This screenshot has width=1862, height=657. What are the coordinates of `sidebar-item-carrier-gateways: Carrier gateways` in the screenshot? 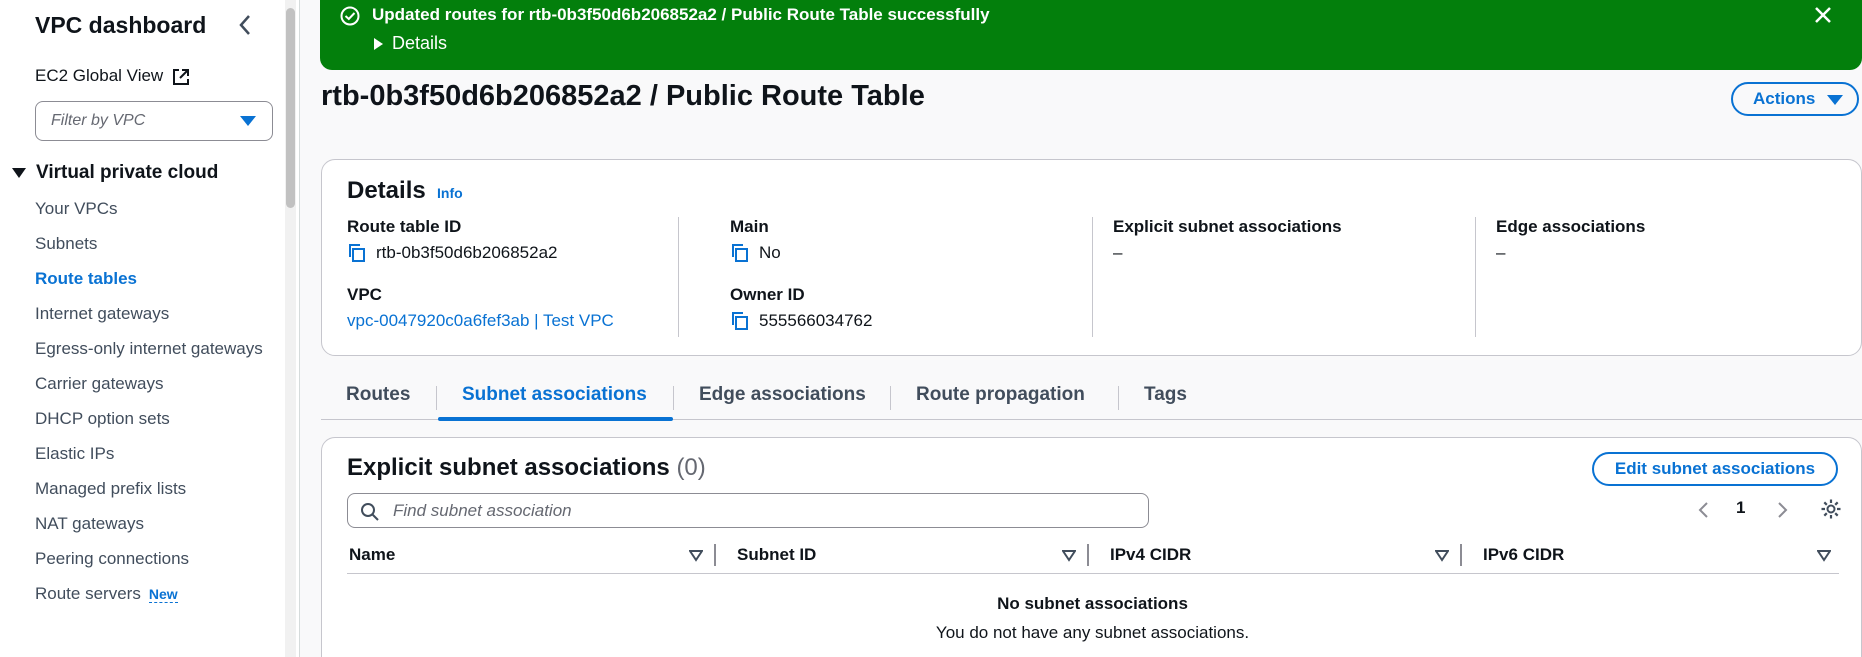 It's located at (150, 383).